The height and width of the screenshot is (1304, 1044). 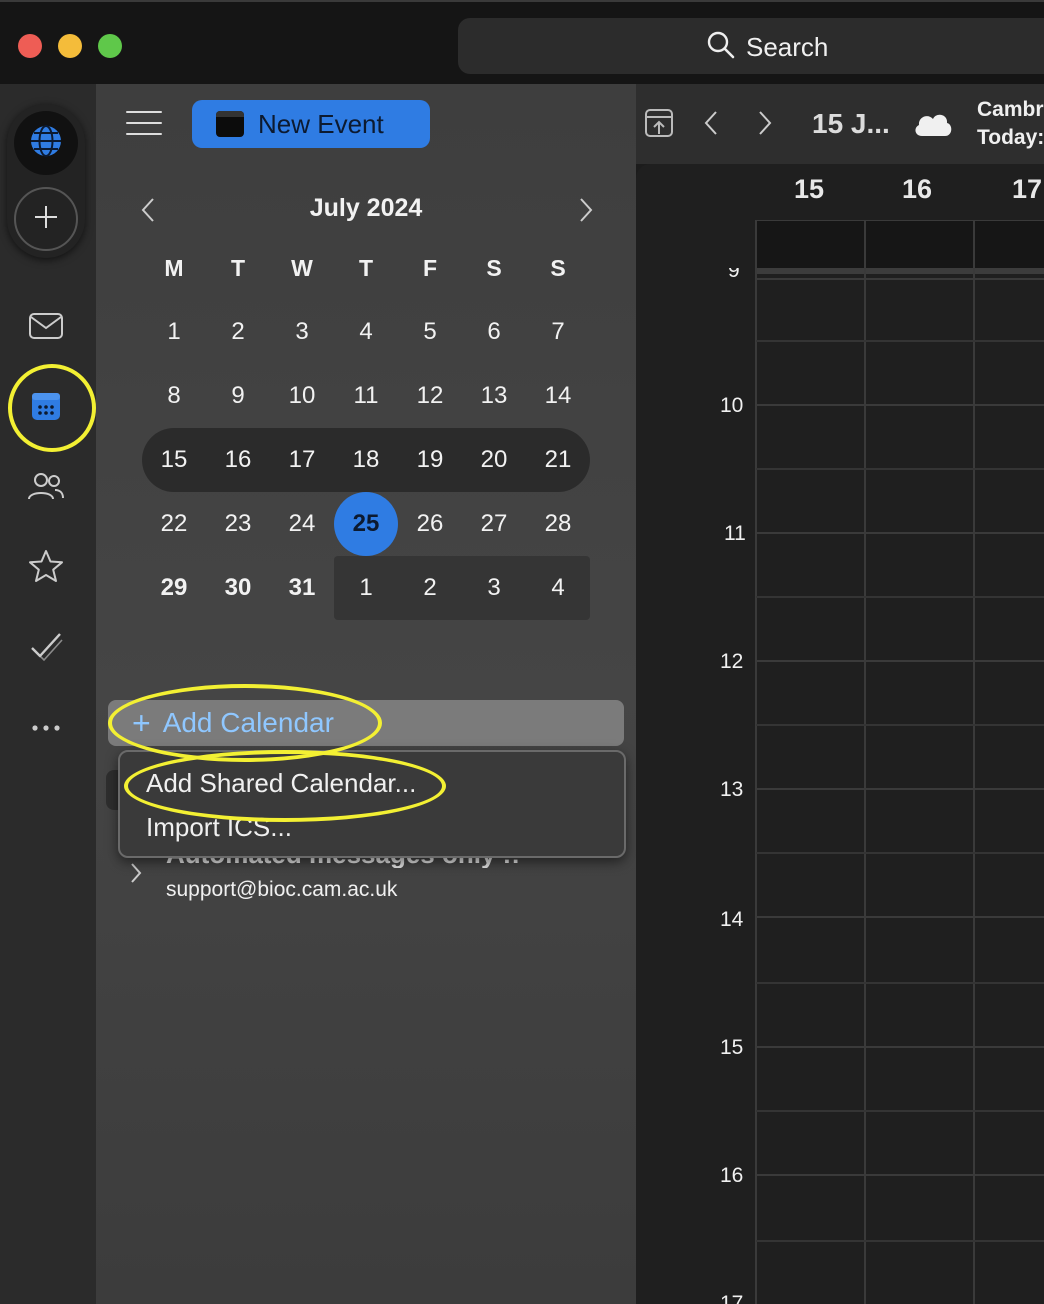 I want to click on people-nav-button, so click(x=46, y=488).